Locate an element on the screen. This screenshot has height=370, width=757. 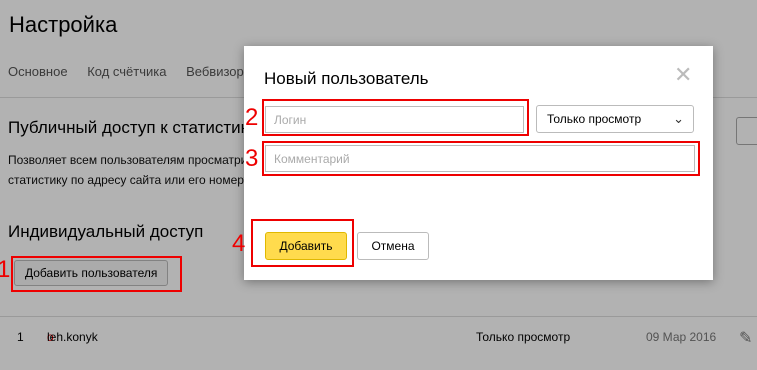
annotation-number-3: 3 is located at coordinates (252, 158).